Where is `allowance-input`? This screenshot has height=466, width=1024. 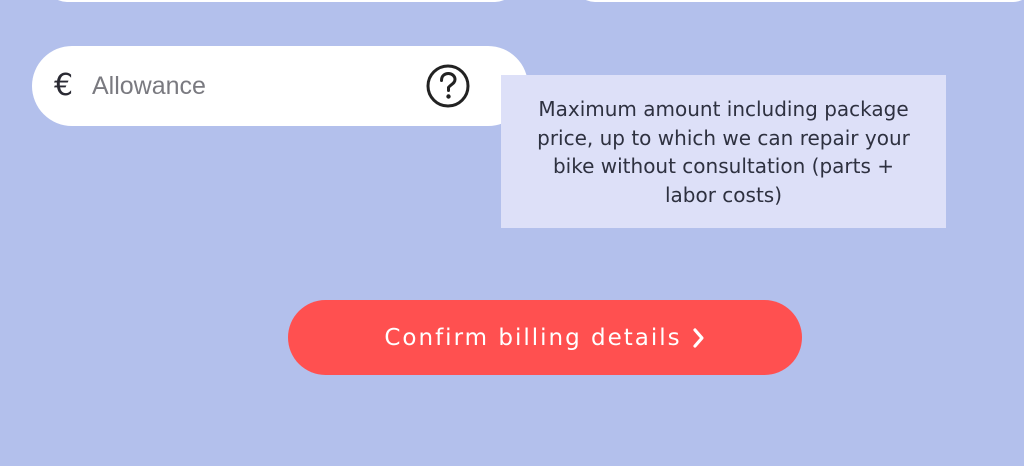 allowance-input is located at coordinates (252, 86).